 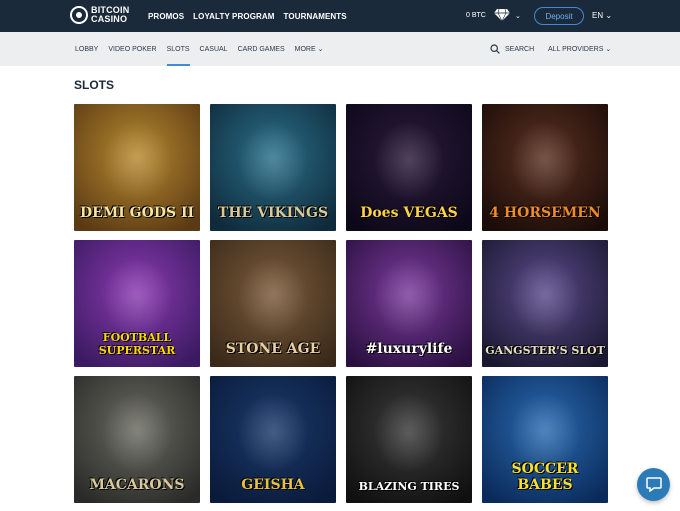 What do you see at coordinates (261, 49) in the screenshot?
I see `tab-card-games: CARD GAMES` at bounding box center [261, 49].